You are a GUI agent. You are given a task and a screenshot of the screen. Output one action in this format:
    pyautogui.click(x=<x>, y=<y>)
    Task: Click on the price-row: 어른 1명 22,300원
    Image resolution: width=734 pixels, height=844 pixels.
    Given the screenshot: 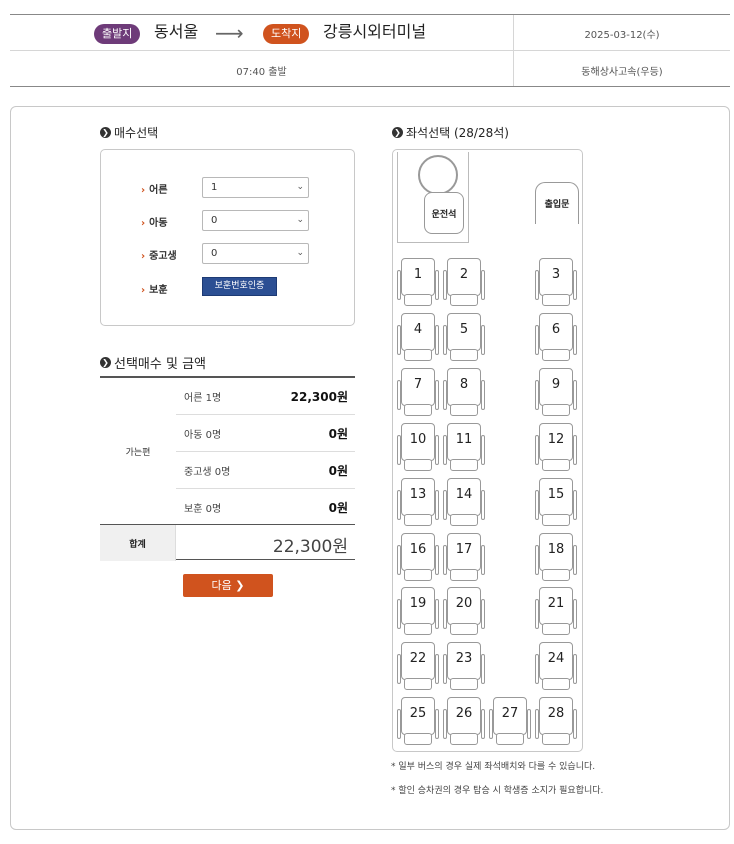 What is the action you would take?
    pyautogui.click(x=265, y=396)
    